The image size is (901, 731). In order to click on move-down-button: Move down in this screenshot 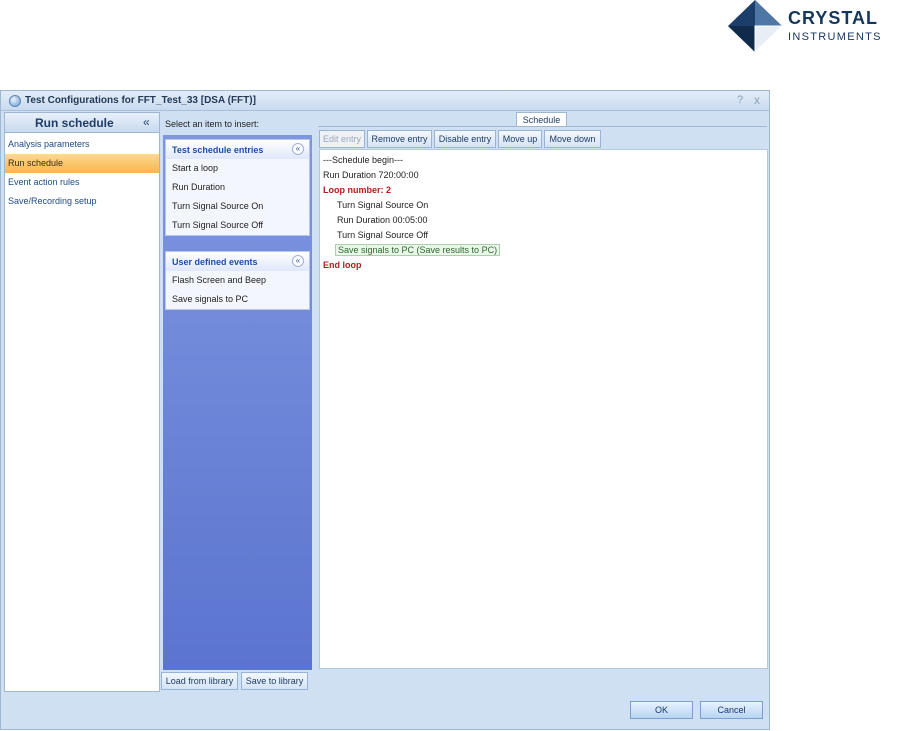, I will do `click(572, 139)`.